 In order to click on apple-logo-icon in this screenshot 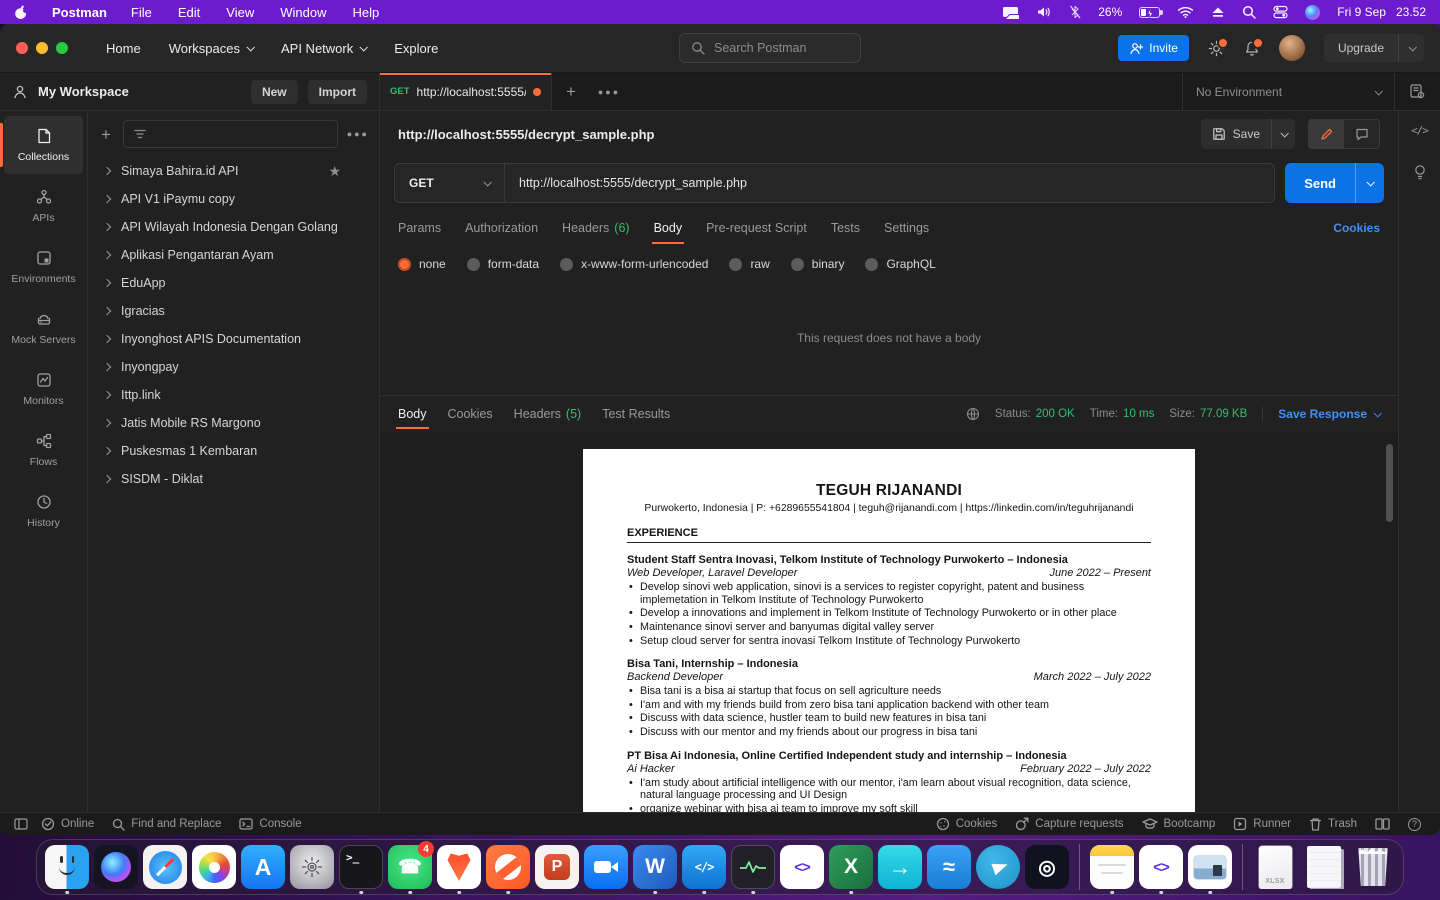, I will do `click(21, 12)`.